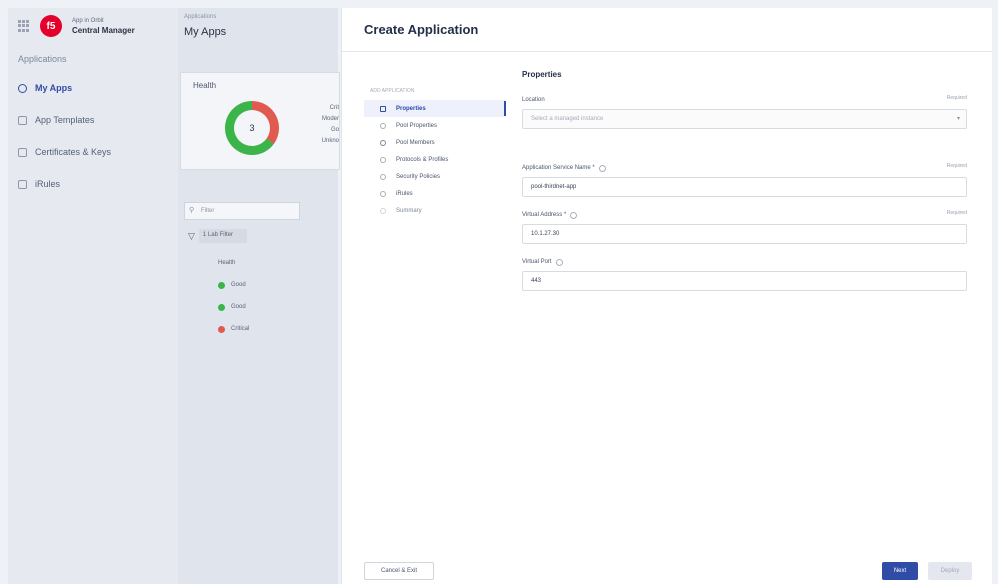  Describe the element at coordinates (258, 14) in the screenshot. I see `breadcrumb: Applications` at that location.